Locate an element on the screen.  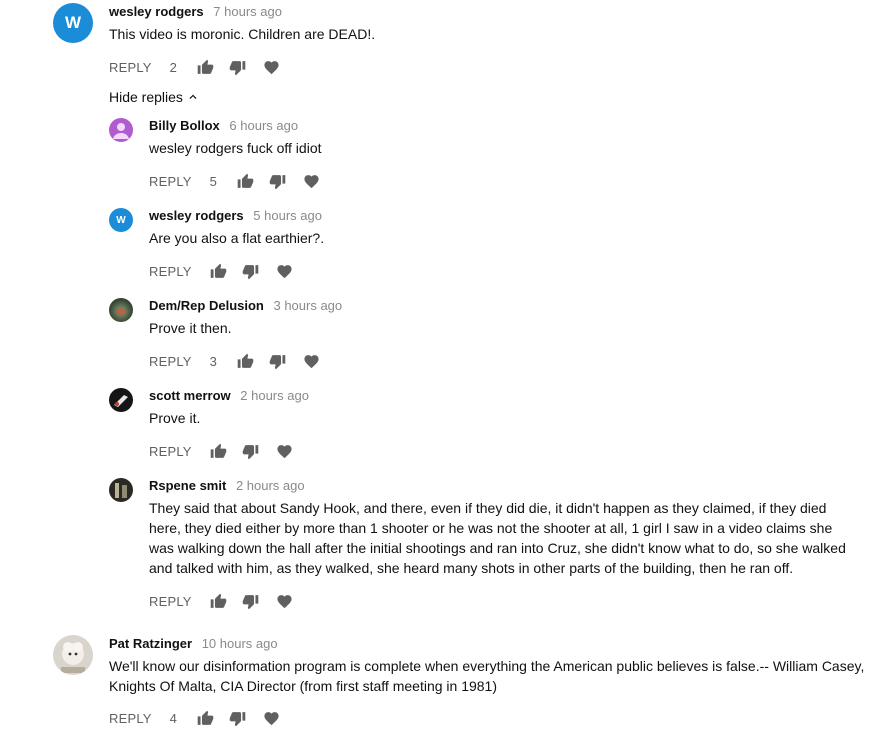
comment-author: Pat Ratzinger is located at coordinates (150, 643).